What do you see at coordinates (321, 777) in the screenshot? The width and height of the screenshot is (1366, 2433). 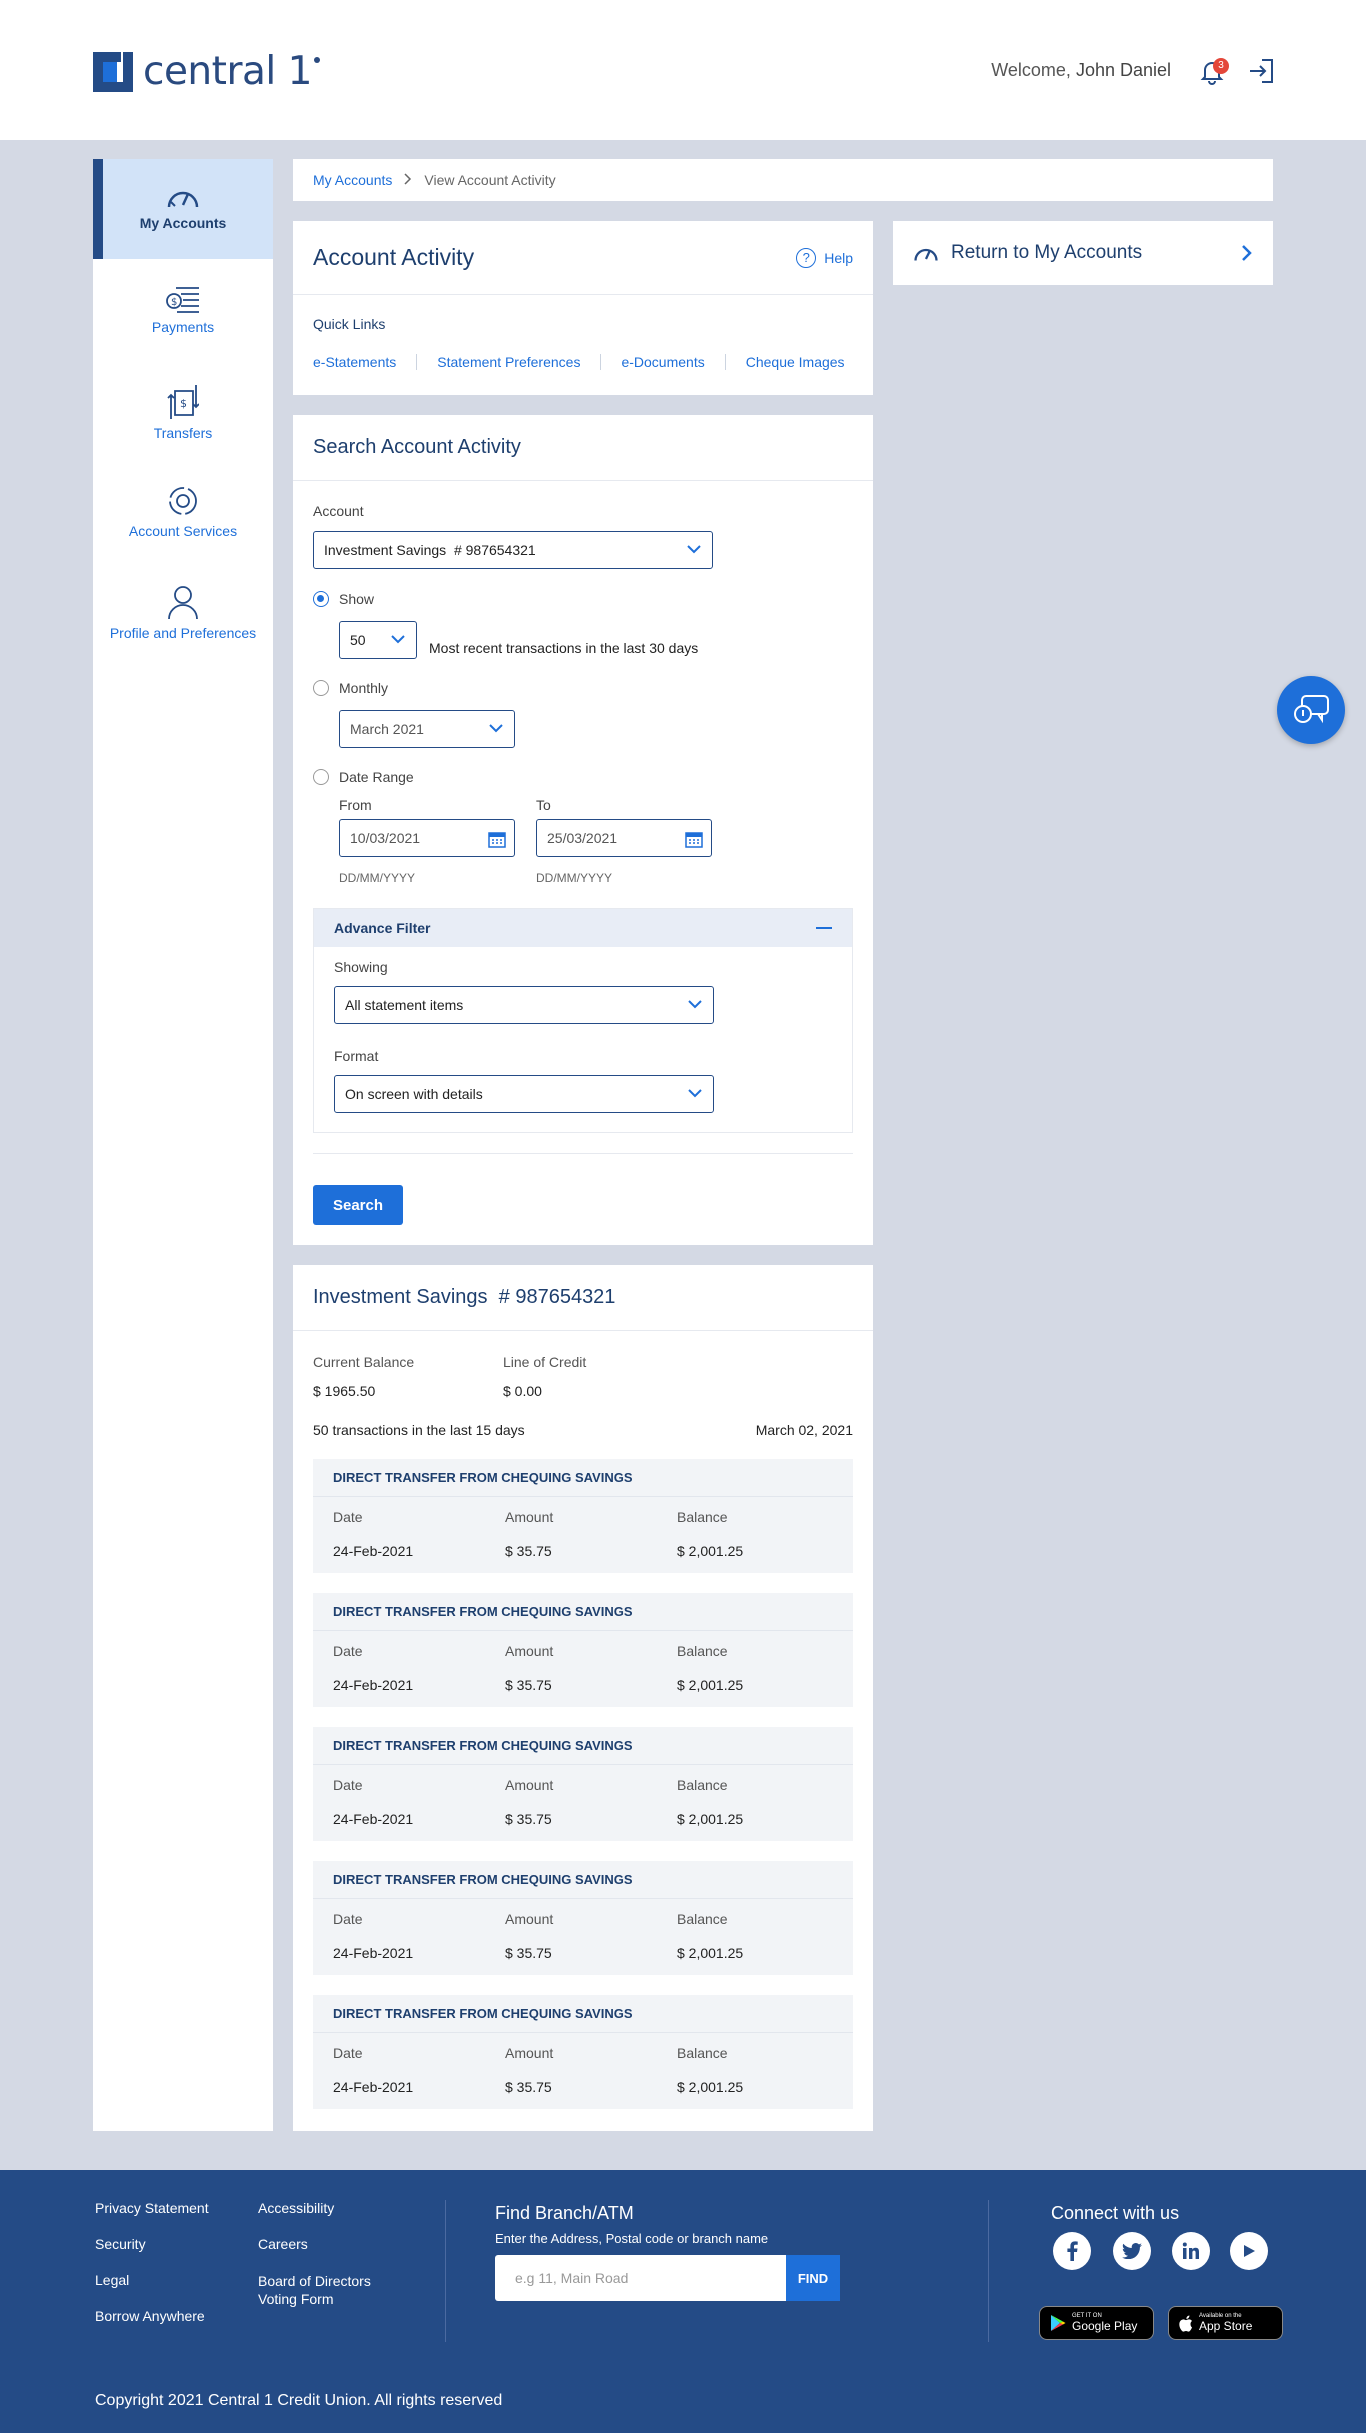 I see `date-range-radio` at bounding box center [321, 777].